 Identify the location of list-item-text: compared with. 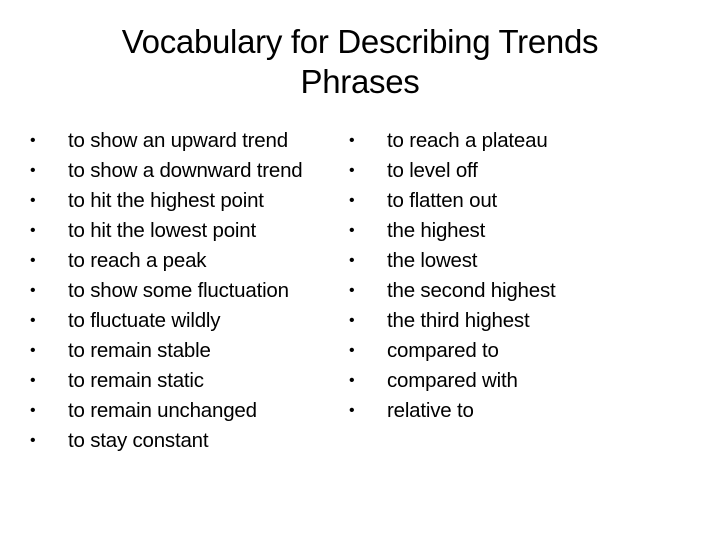
(452, 380).